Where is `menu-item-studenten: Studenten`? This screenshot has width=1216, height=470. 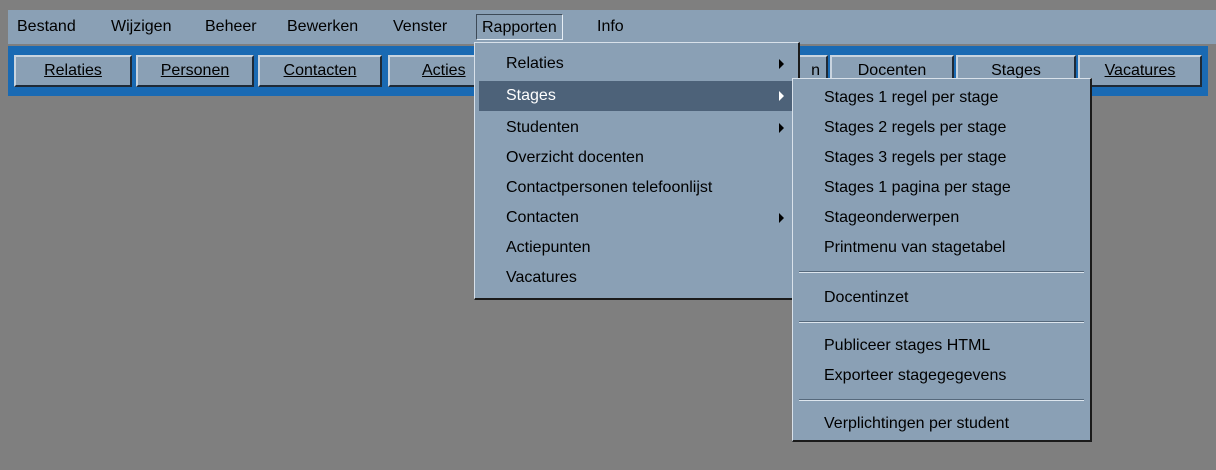
menu-item-studenten: Studenten is located at coordinates (636, 128).